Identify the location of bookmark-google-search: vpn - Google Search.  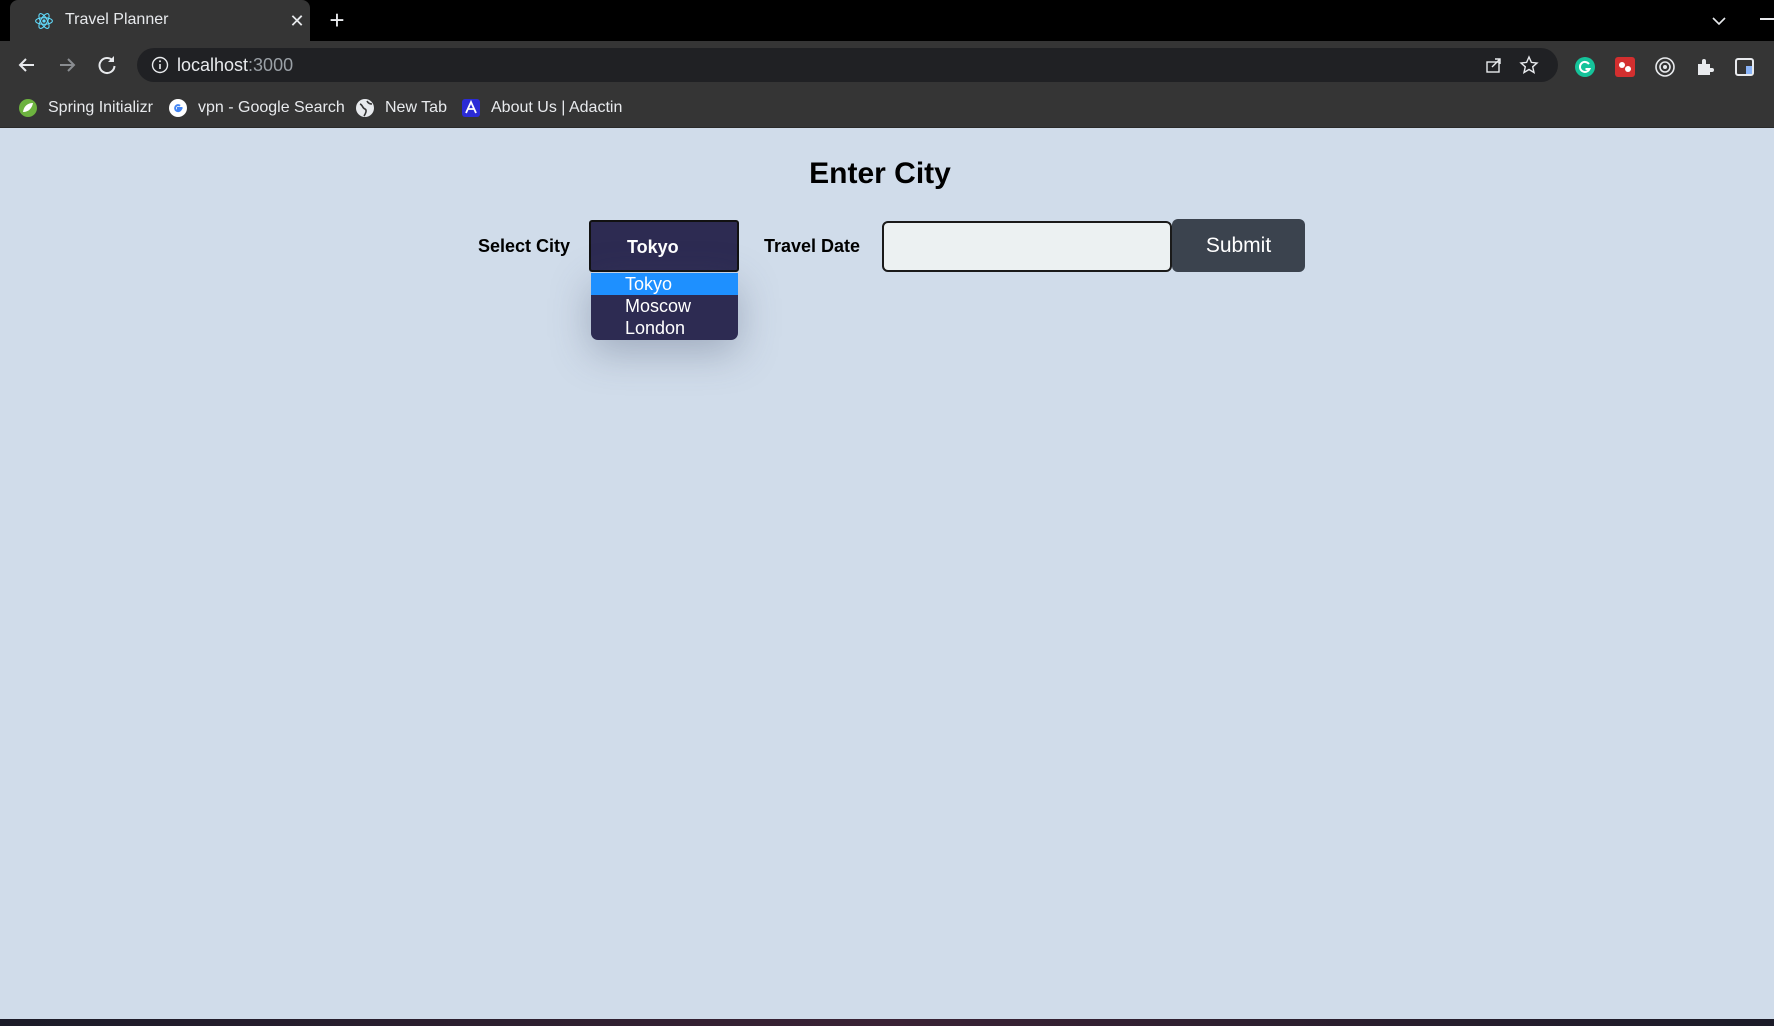
(256, 108).